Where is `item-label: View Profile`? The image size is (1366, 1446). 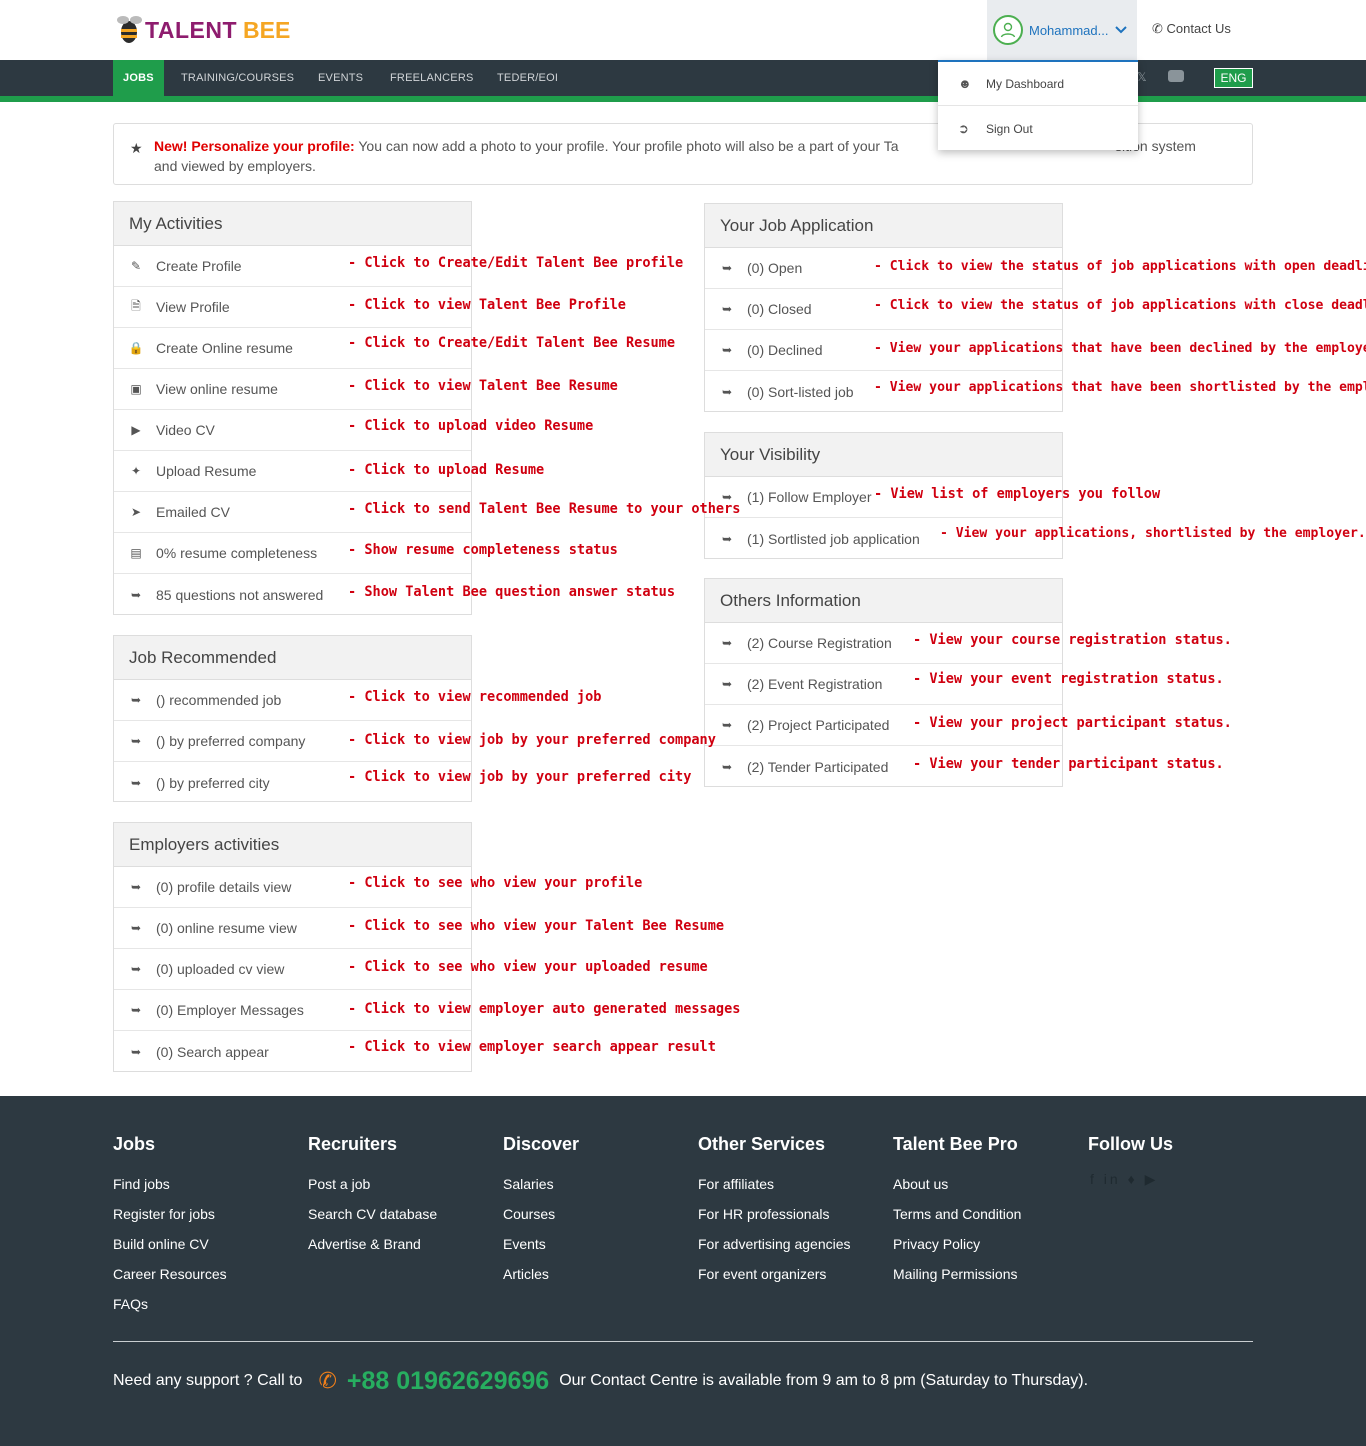
item-label: View Profile is located at coordinates (193, 307).